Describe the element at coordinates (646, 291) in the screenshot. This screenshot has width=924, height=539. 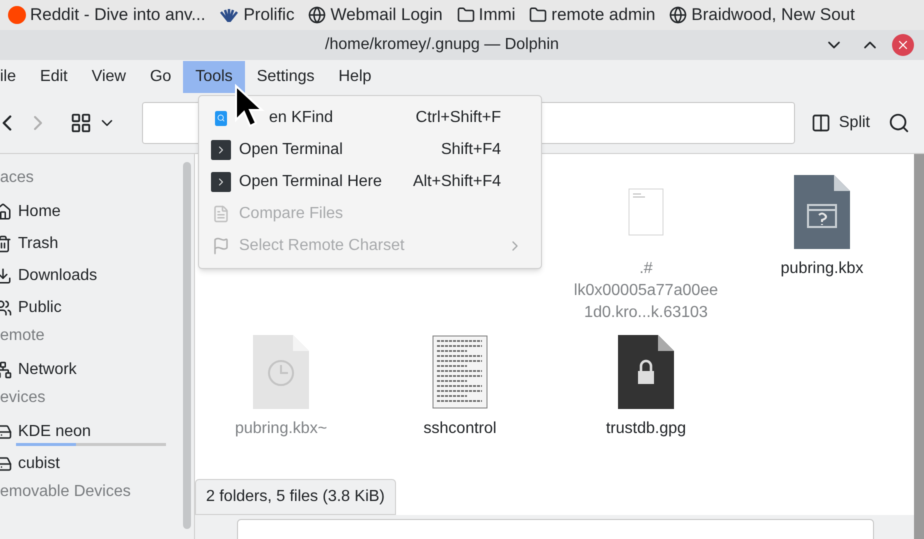
I see `file-name: .# lk0x00005a77a00ee 1d0.kro...k.63103` at that location.